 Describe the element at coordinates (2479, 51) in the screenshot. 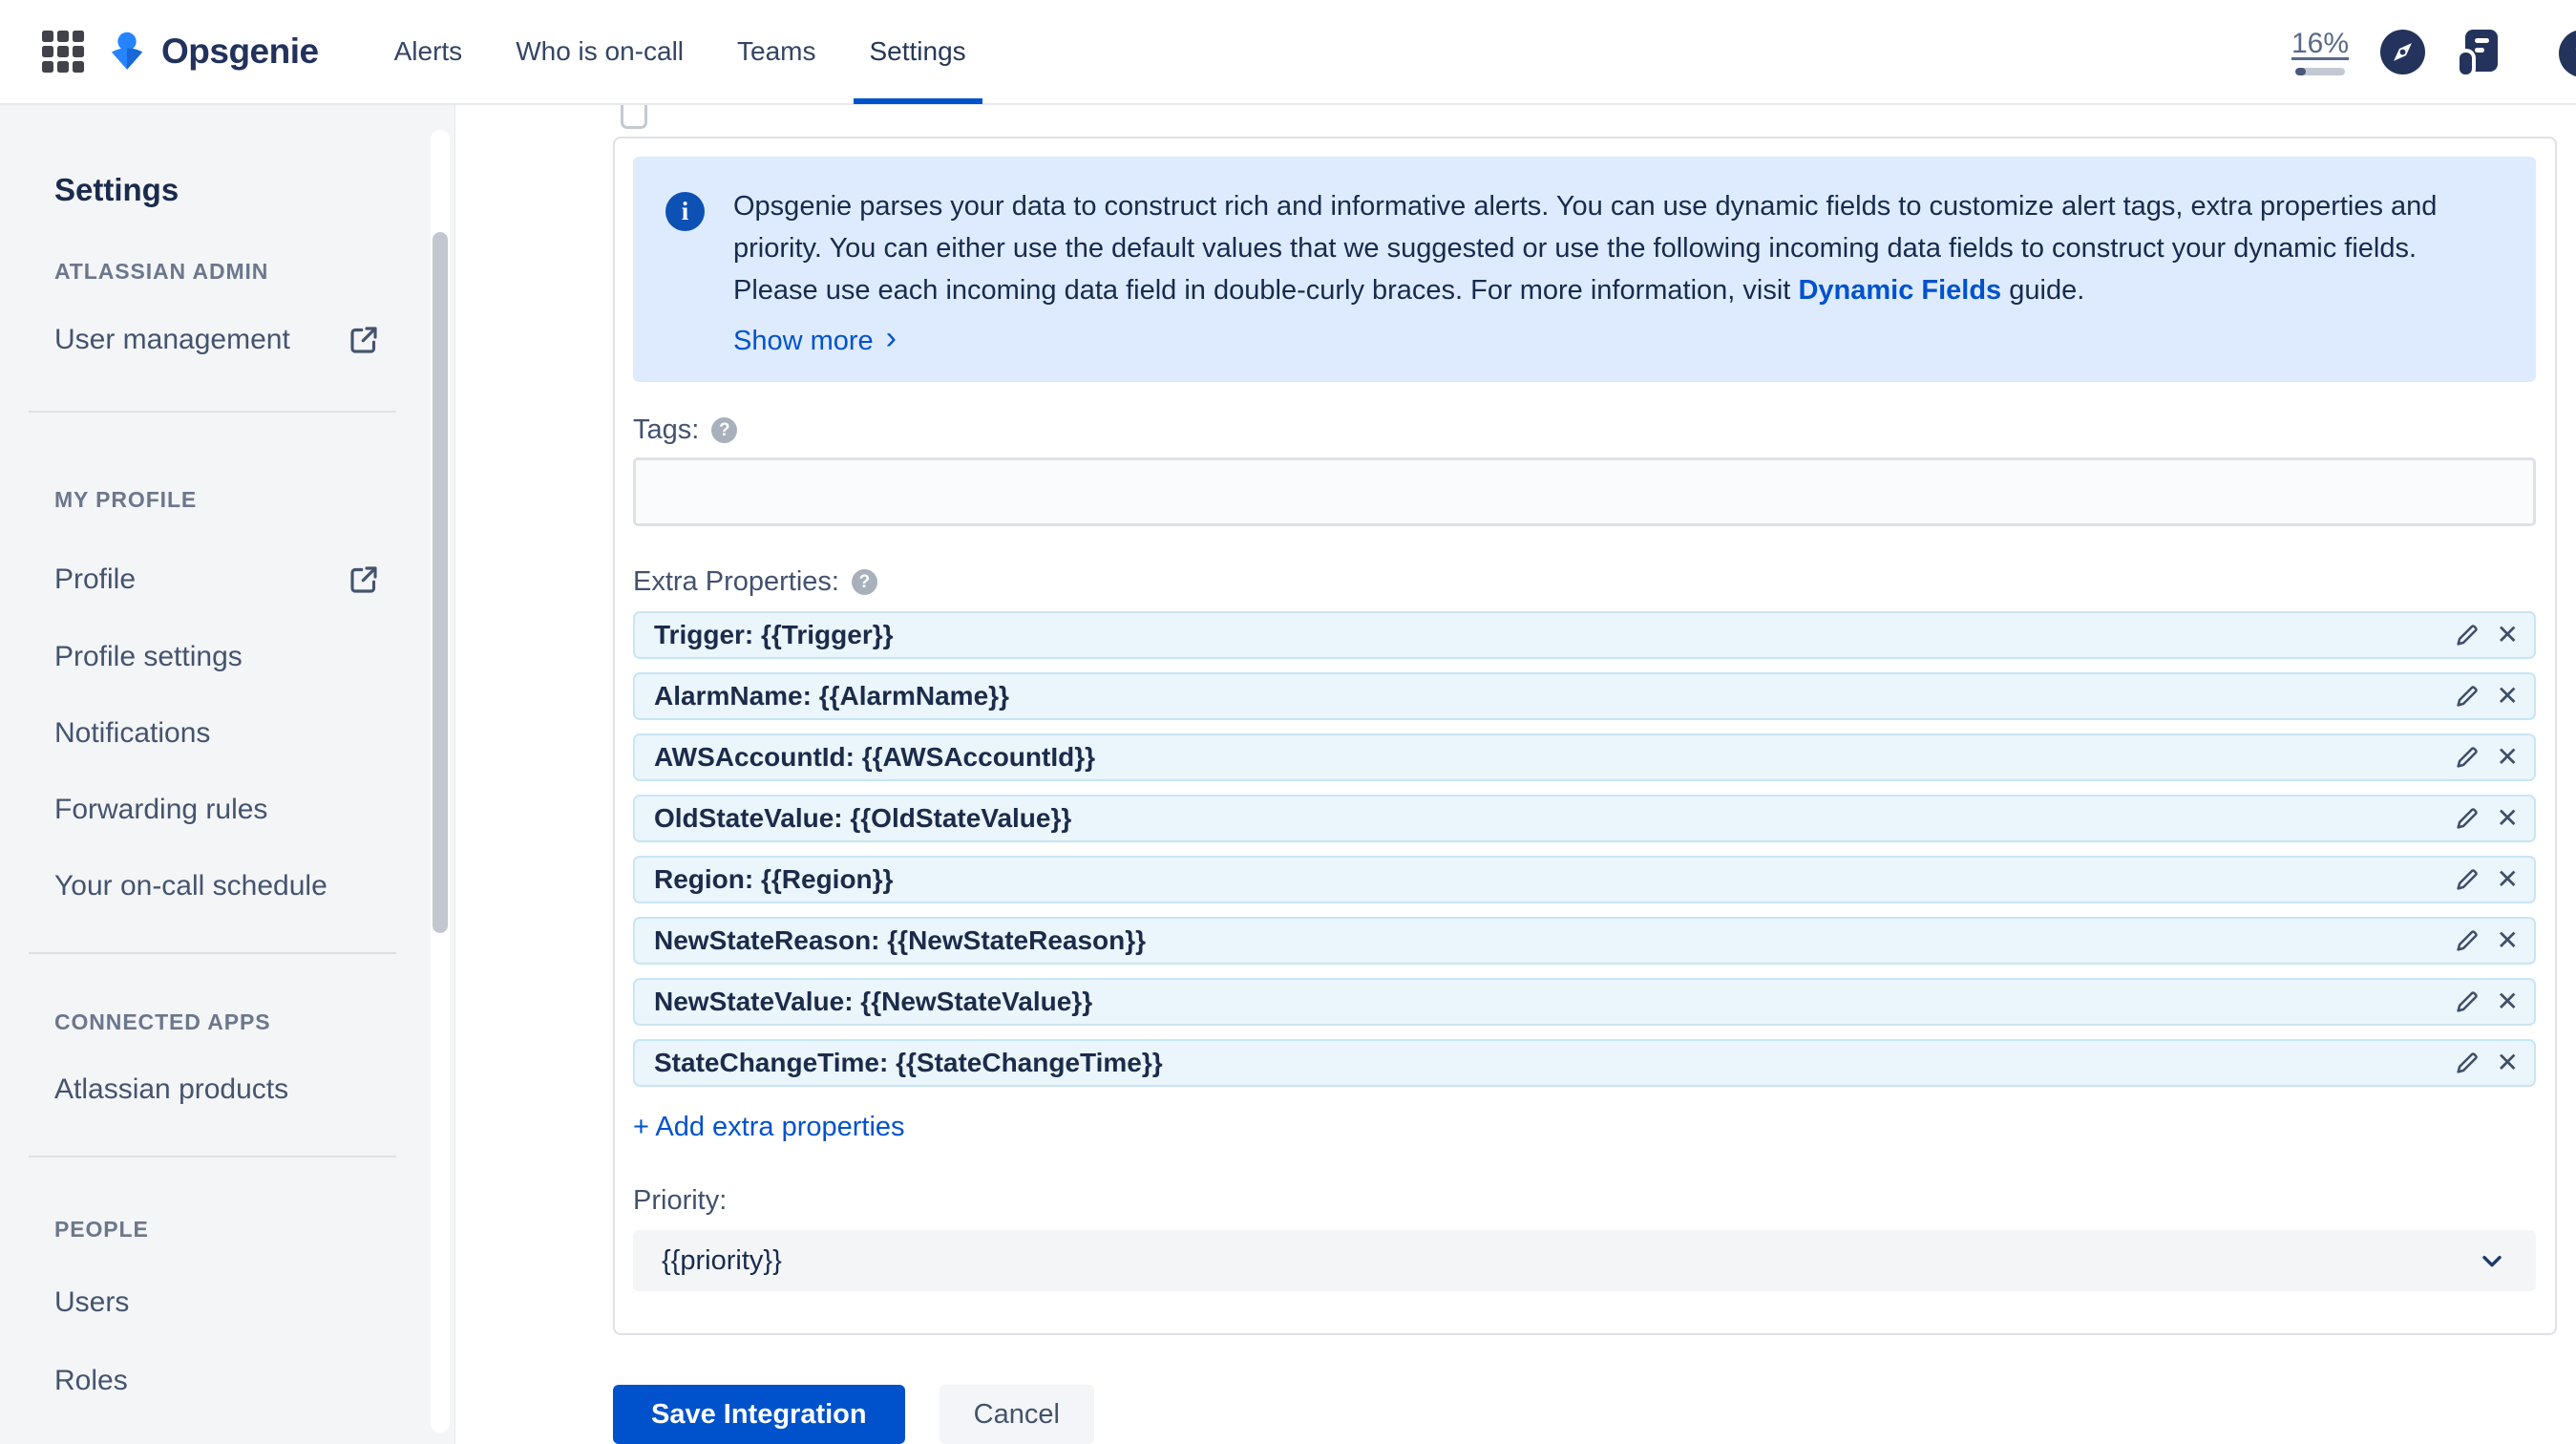

I see `release-notes-icon` at that location.